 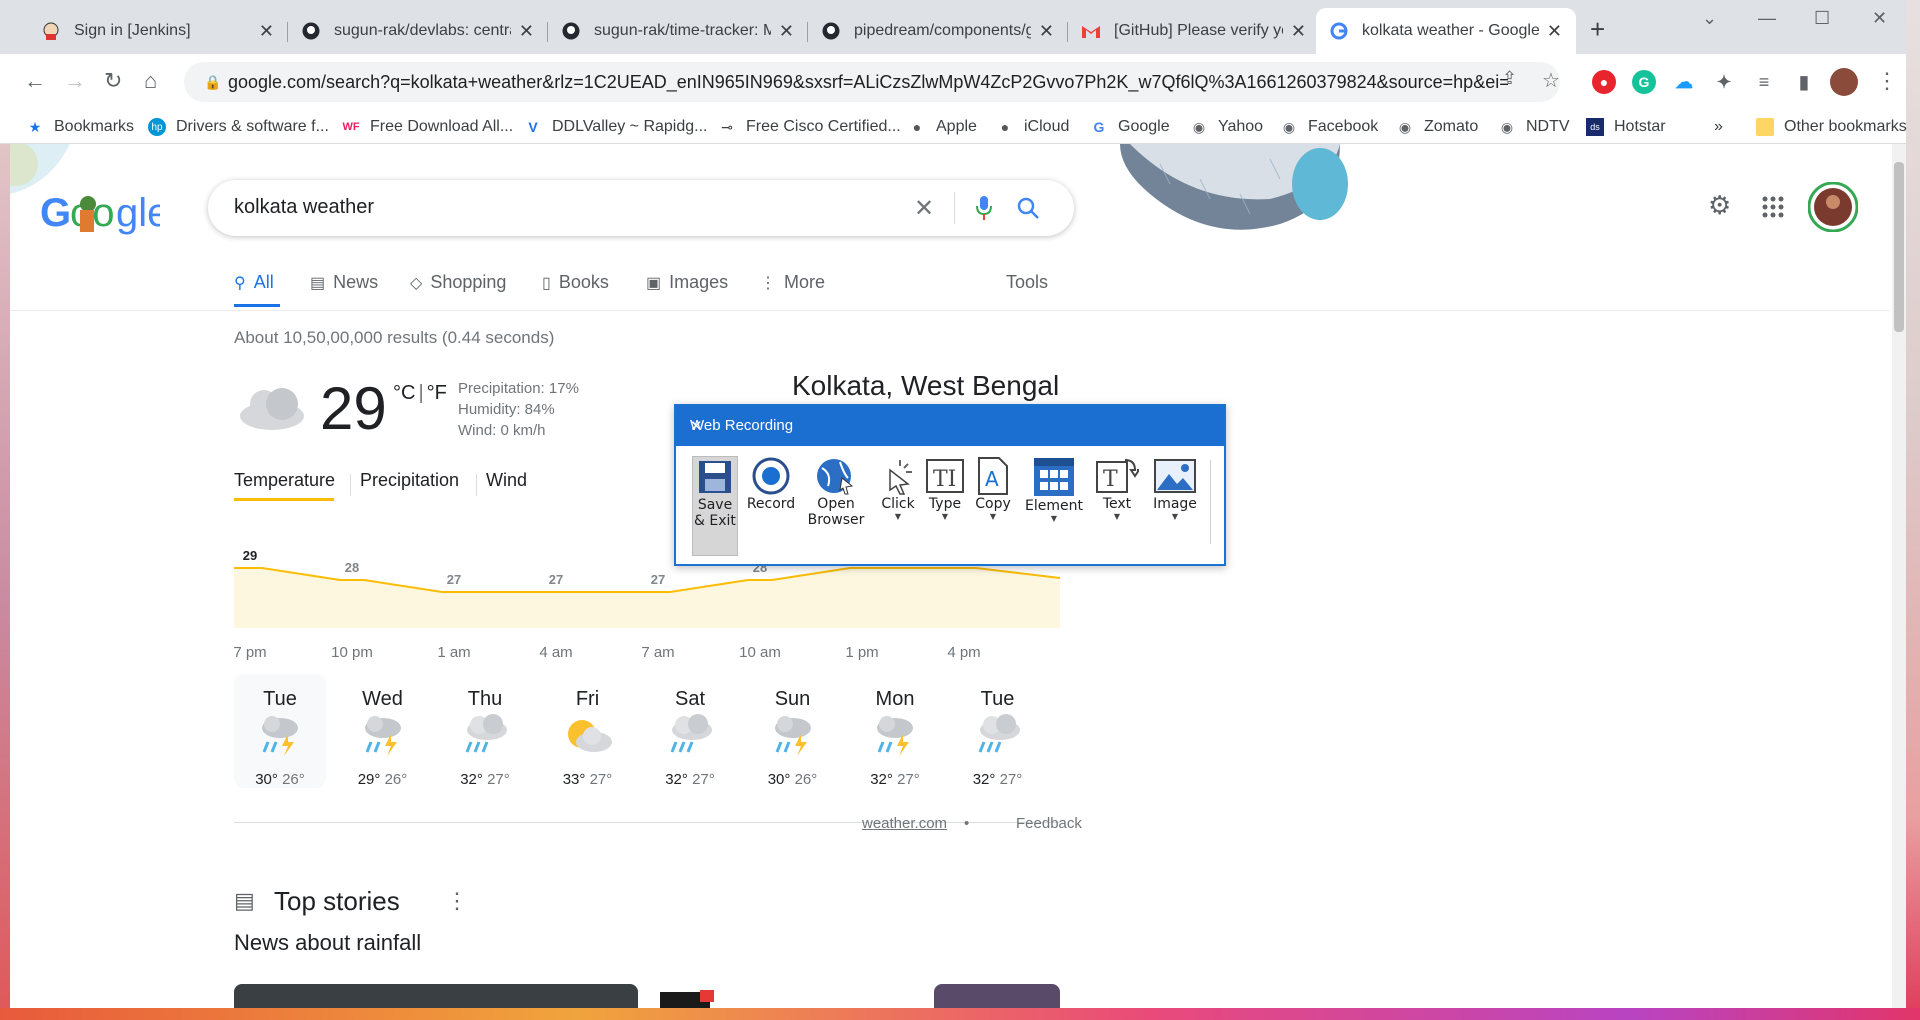 What do you see at coordinates (1684, 82) in the screenshot?
I see `extension-cloud-icon: ☁` at bounding box center [1684, 82].